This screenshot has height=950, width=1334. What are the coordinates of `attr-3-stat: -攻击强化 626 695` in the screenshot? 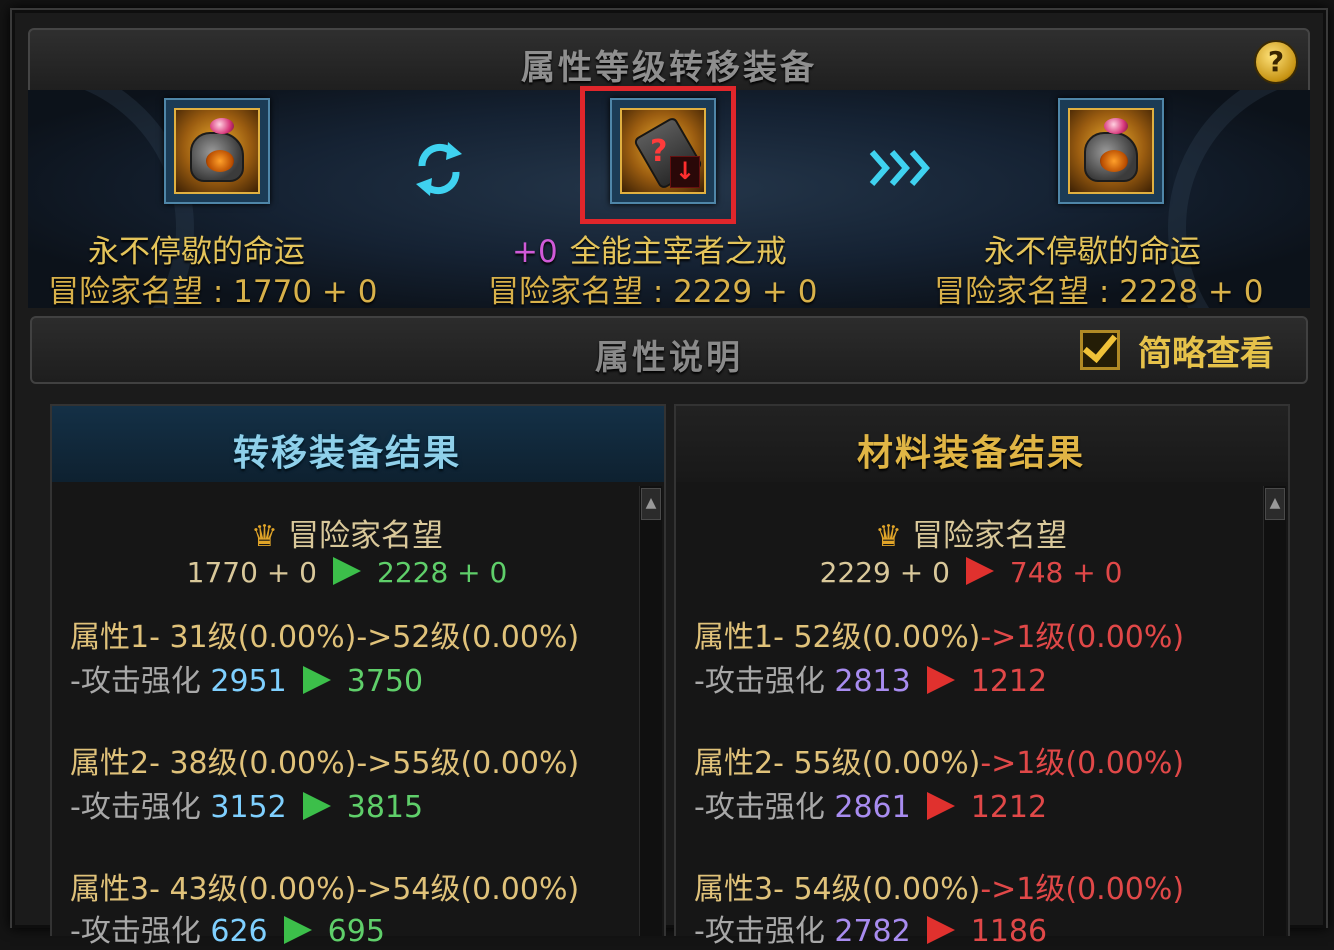 It's located at (227, 928).